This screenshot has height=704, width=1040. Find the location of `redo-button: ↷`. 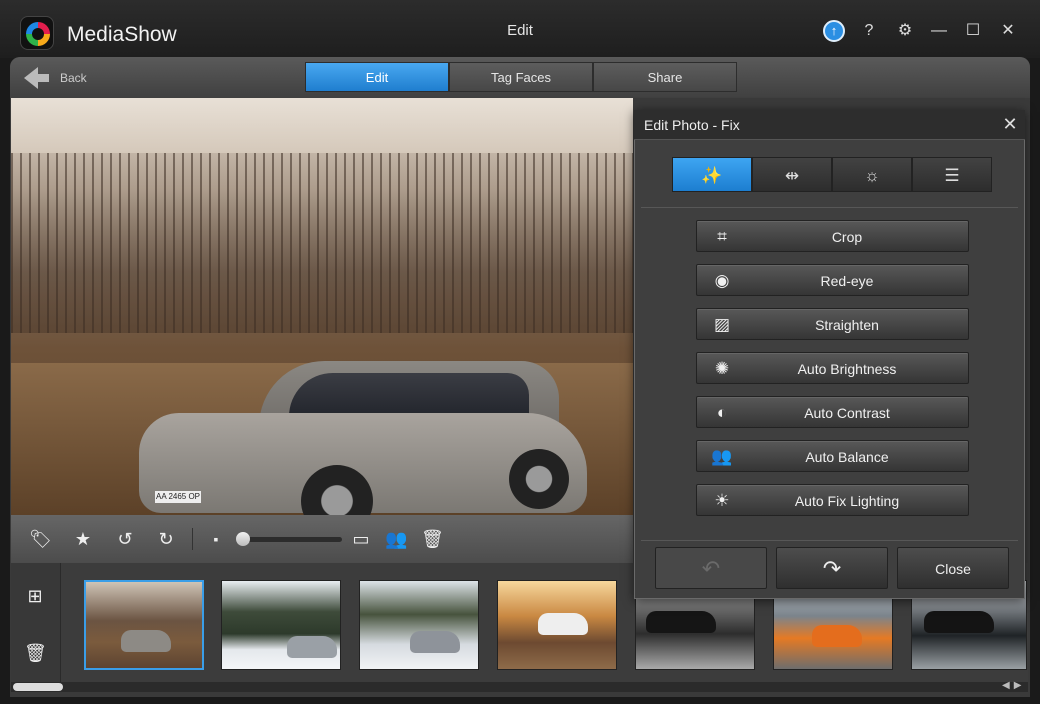

redo-button: ↷ is located at coordinates (832, 568).